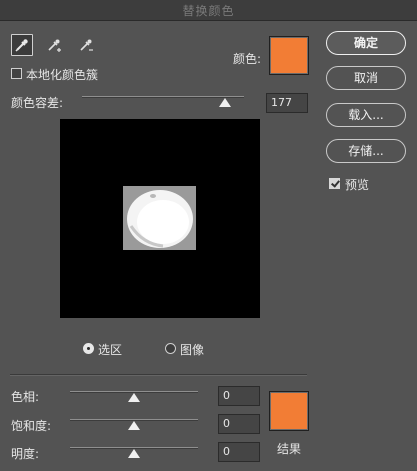 The width and height of the screenshot is (417, 471). What do you see at coordinates (287, 103) in the screenshot?
I see `fuzziness-input: 177` at bounding box center [287, 103].